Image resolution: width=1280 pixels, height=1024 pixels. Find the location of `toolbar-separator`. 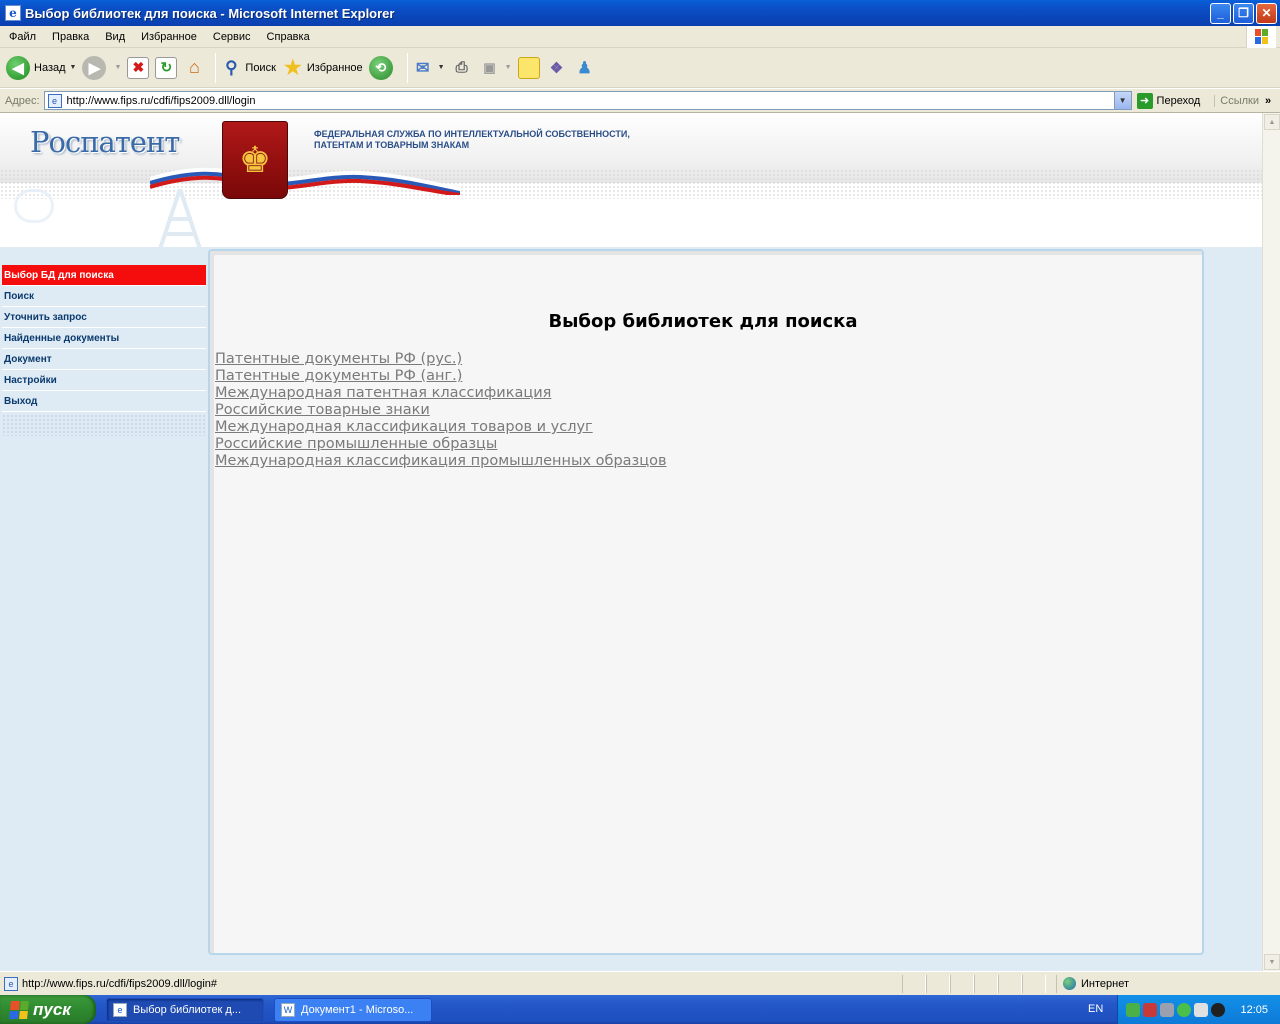

toolbar-separator is located at coordinates (407, 67).